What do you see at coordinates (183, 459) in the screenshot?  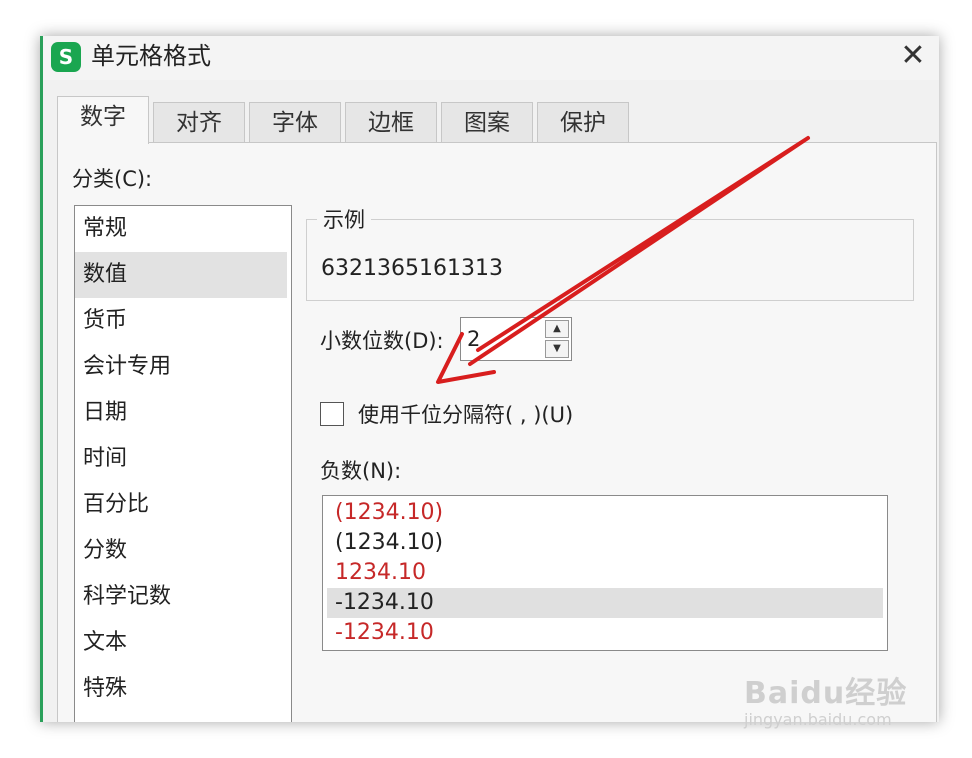 I see `category-item-time: 时间` at bounding box center [183, 459].